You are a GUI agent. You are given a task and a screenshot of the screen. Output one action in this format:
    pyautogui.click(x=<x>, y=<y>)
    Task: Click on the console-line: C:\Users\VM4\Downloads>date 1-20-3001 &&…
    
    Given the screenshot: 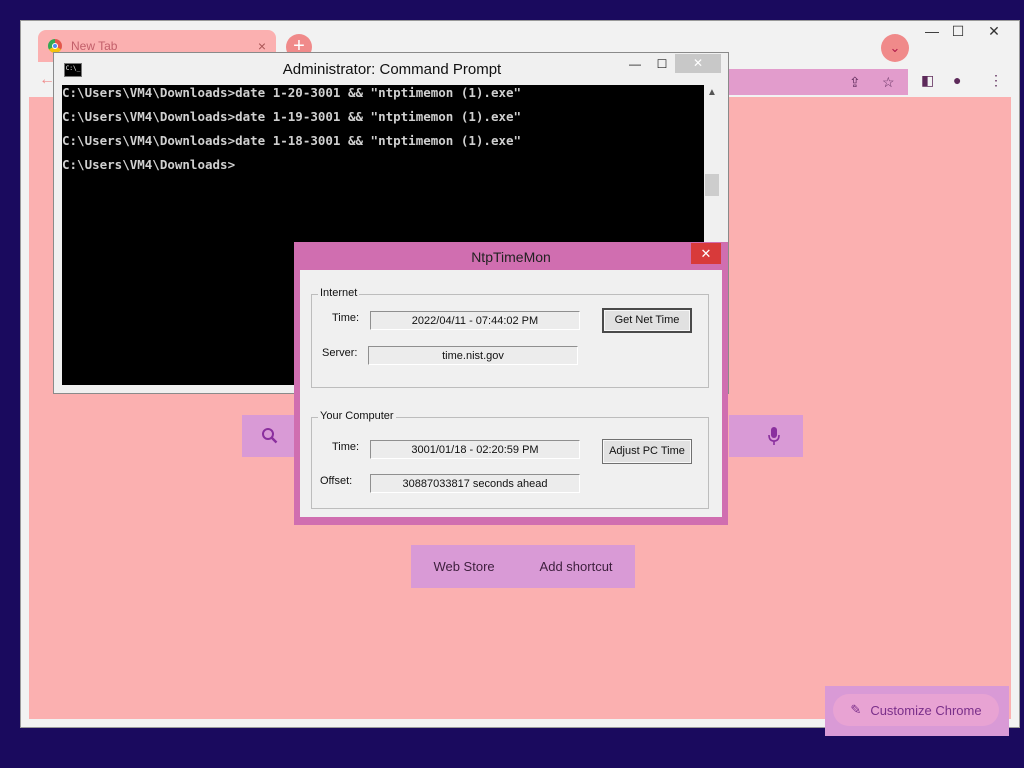 What is the action you would take?
    pyautogui.click(x=292, y=92)
    